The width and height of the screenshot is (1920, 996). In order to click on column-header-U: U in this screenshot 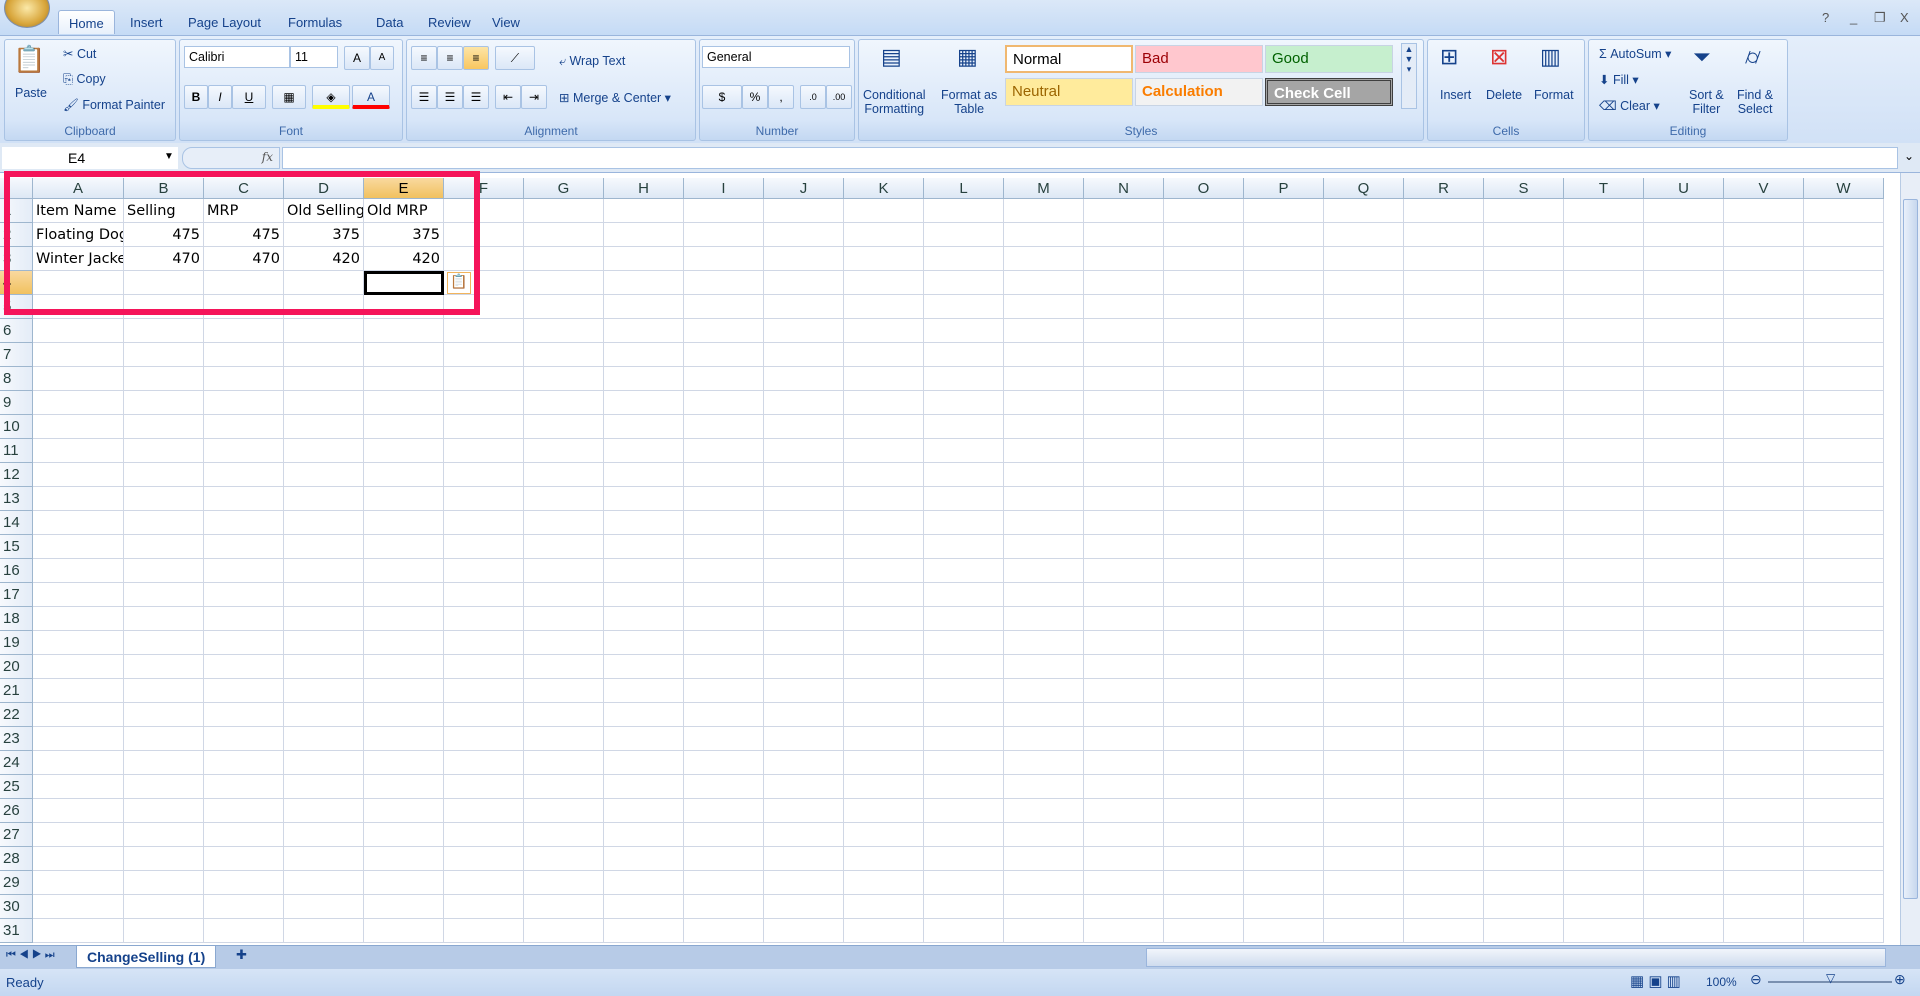, I will do `click(1684, 188)`.